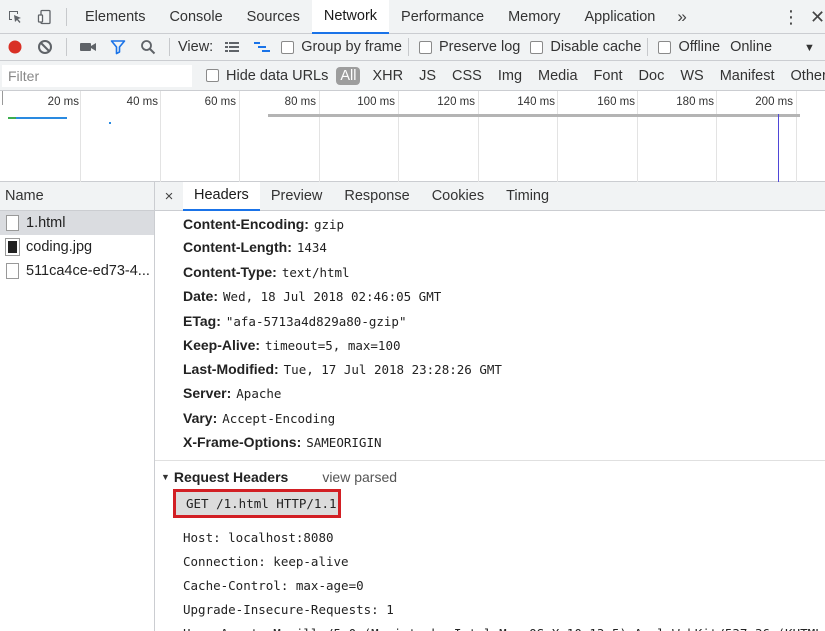 This screenshot has width=825, height=631. Describe the element at coordinates (273, 17) in the screenshot. I see `tab-sources: Sources` at that location.